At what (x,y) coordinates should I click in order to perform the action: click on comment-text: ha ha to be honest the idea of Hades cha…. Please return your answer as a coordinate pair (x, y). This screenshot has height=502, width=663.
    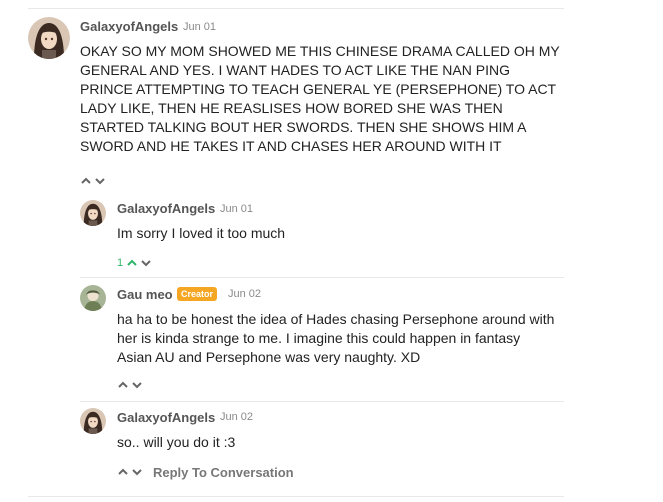
    Looking at the image, I should click on (336, 338).